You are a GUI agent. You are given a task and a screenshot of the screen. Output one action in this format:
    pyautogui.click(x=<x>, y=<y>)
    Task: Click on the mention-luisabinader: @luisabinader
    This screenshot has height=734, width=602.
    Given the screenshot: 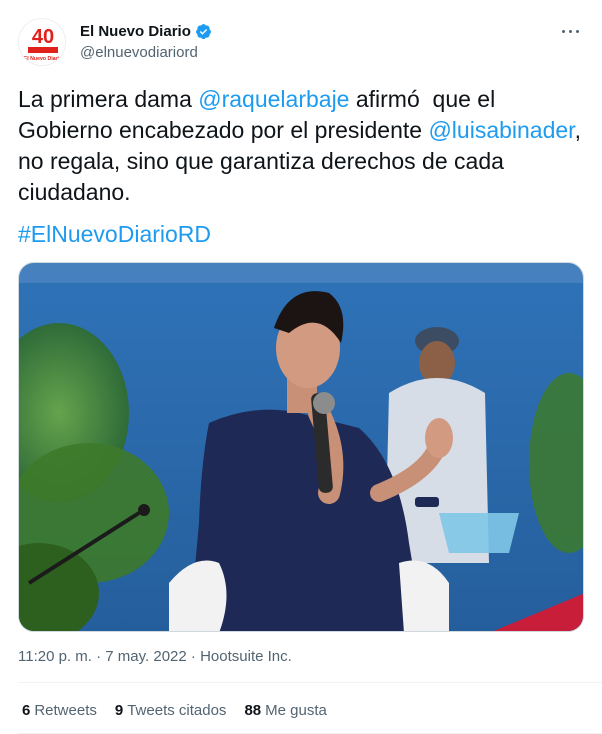 What is the action you would take?
    pyautogui.click(x=501, y=130)
    